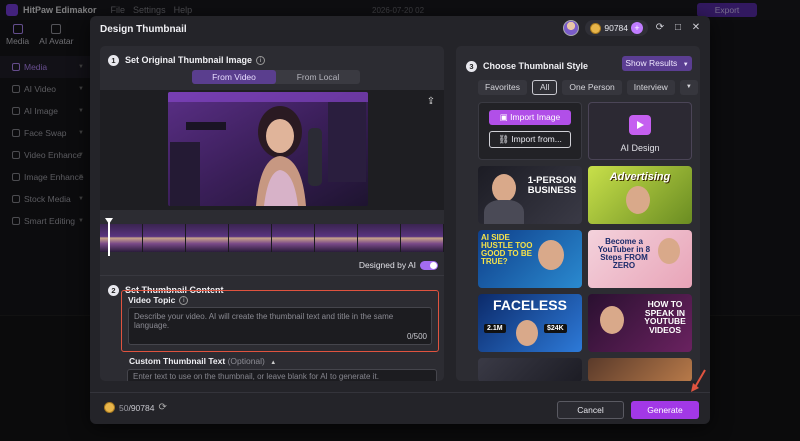  Describe the element at coordinates (387, 265) in the screenshot. I see `designed-by-label: Designed by AI` at that location.